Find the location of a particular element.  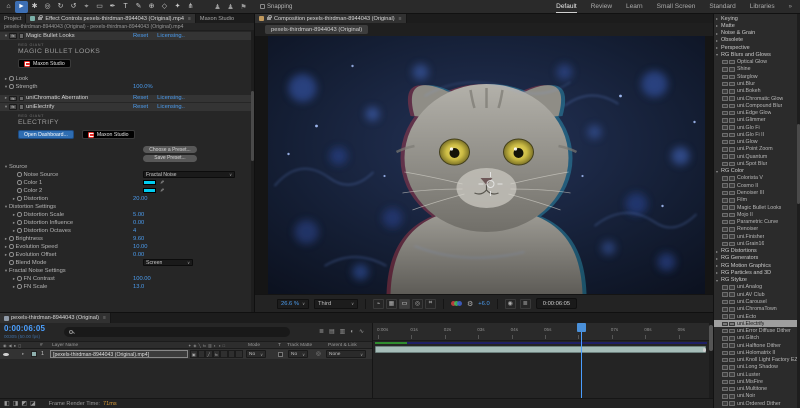

blend-mode-dropdown: Screen ∨ is located at coordinates (168, 262).